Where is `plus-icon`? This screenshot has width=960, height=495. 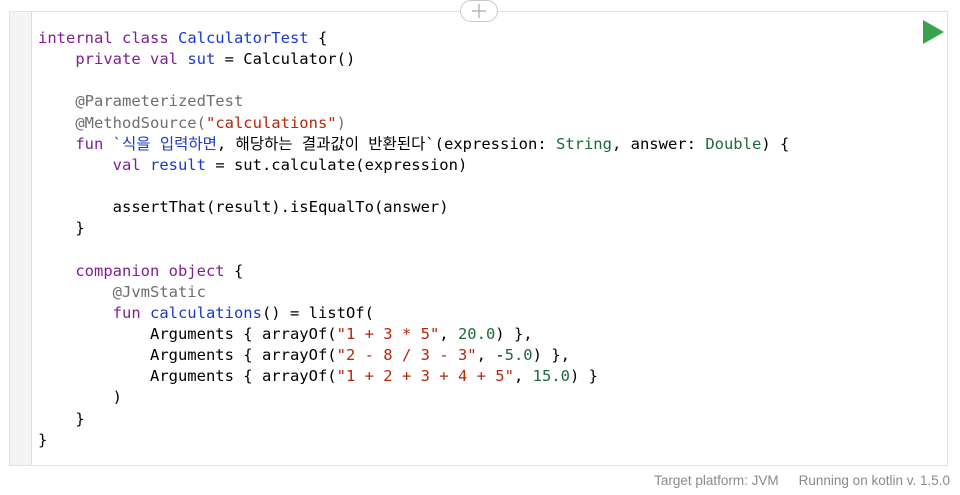 plus-icon is located at coordinates (479, 11).